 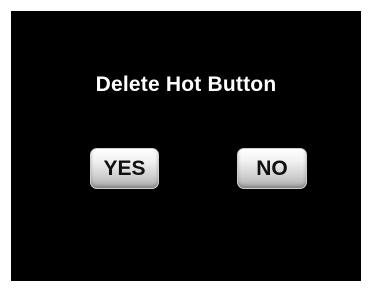 I want to click on dialog-title: Delete Hot Button, so click(x=186, y=84).